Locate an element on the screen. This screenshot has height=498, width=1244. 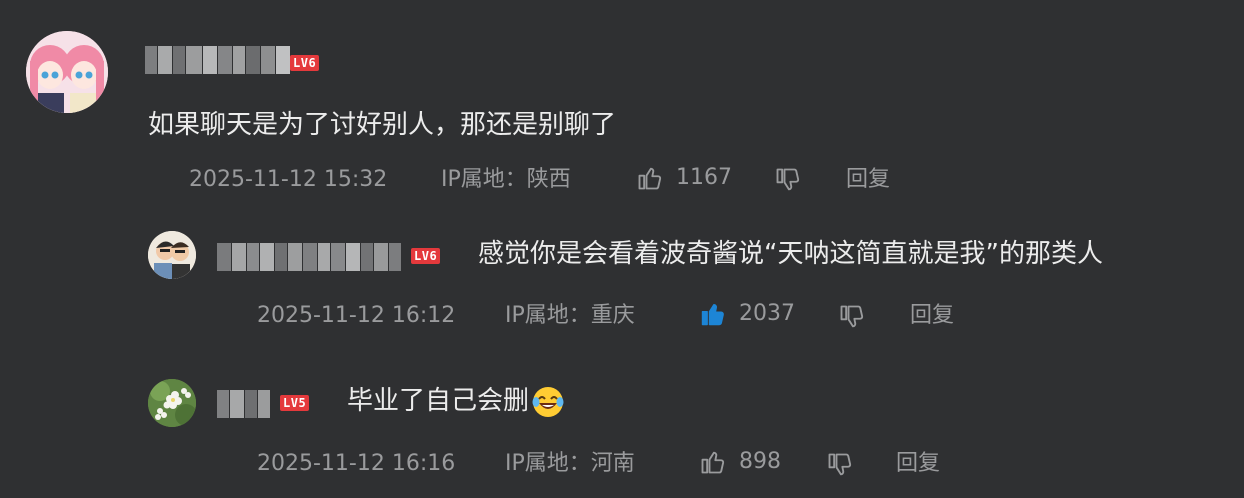
avatar is located at coordinates (67, 72).